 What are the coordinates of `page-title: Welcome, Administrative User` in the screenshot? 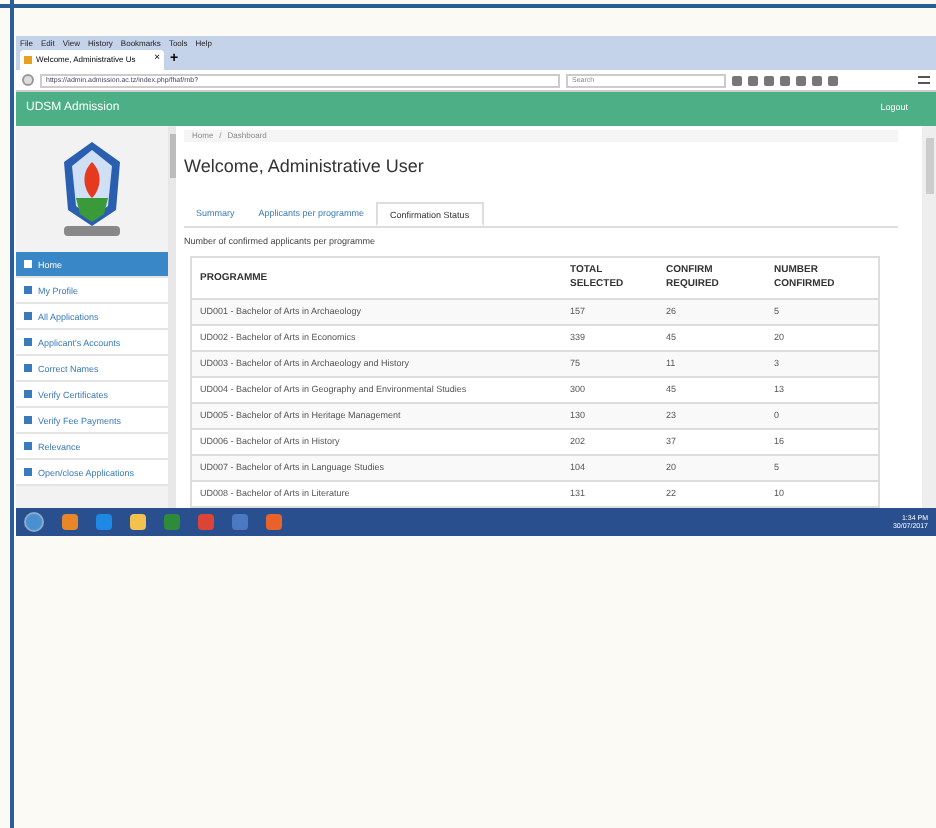 It's located at (305, 167).